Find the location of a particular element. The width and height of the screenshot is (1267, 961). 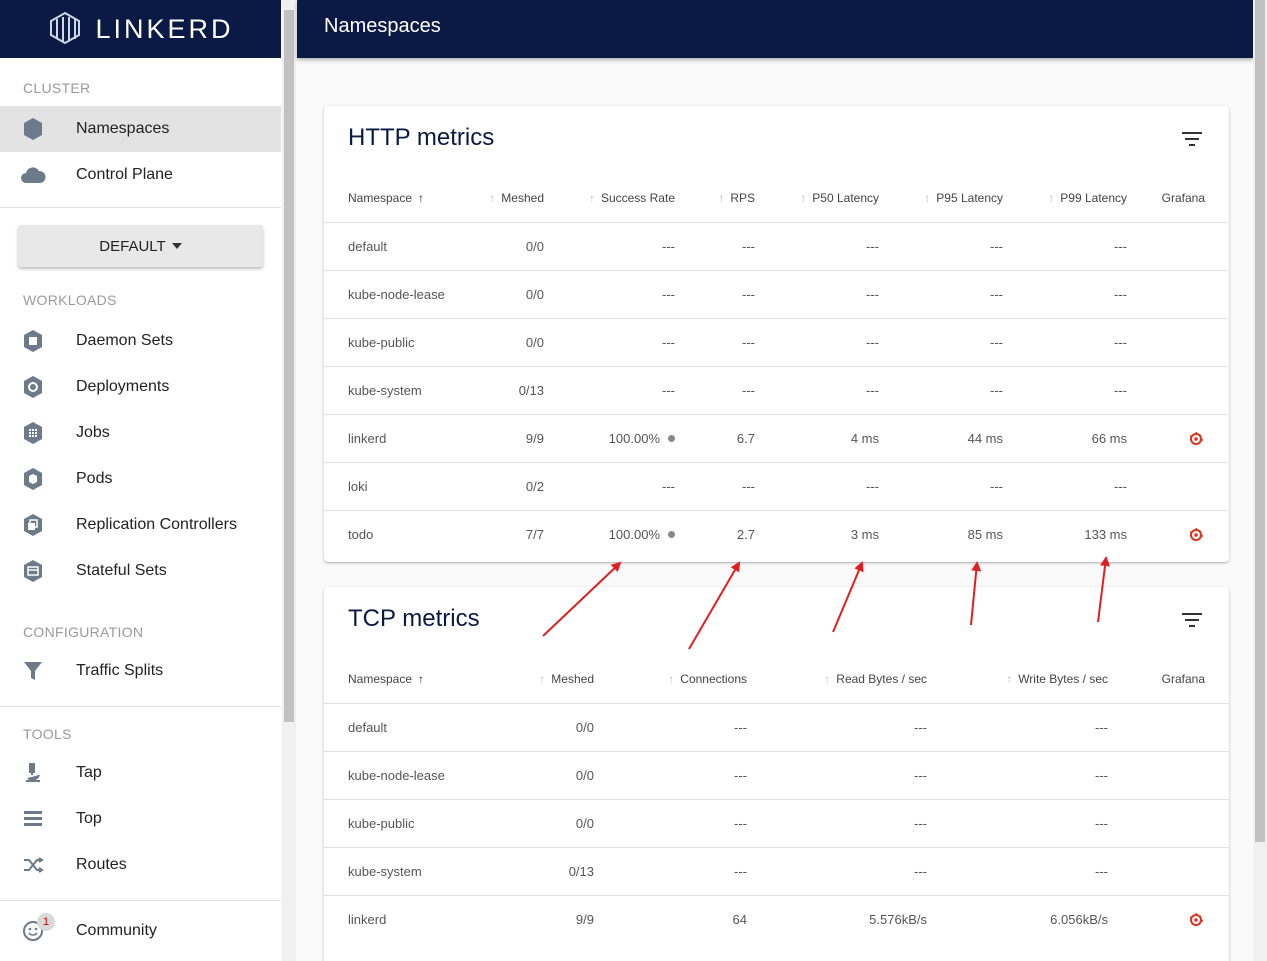

replication-controller-icon is located at coordinates (33, 525).